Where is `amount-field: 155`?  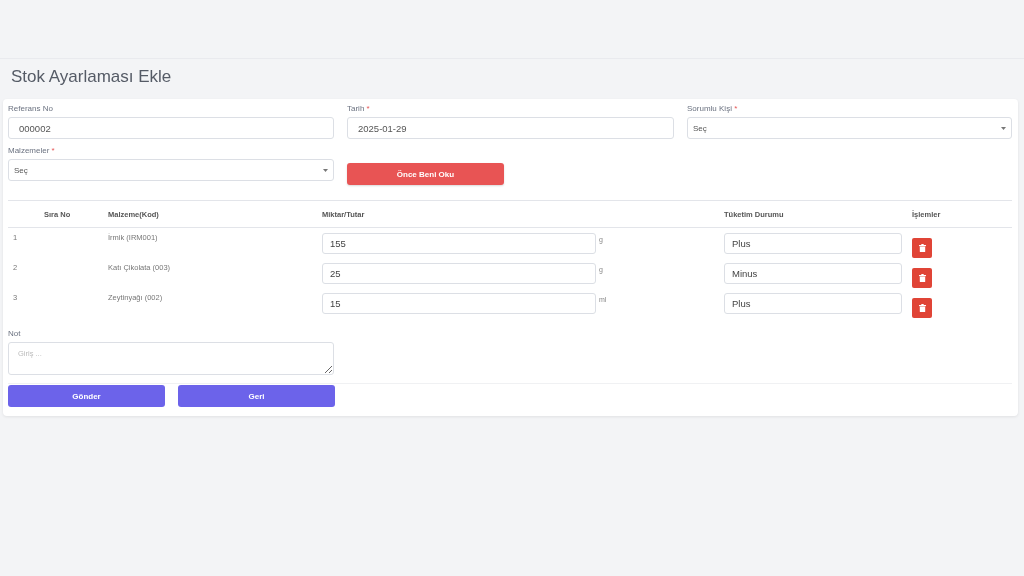
amount-field: 155 is located at coordinates (459, 243).